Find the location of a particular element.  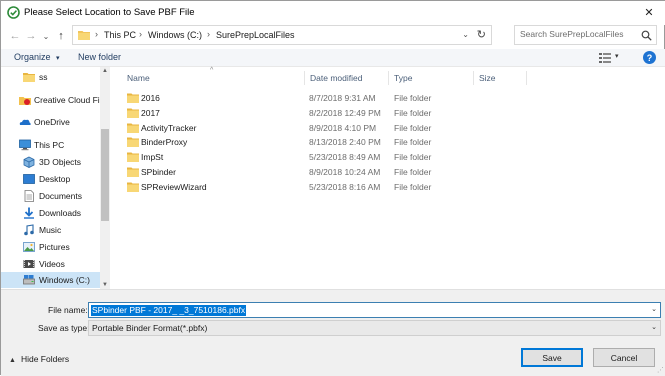

up-button: ↑ is located at coordinates (61, 36).